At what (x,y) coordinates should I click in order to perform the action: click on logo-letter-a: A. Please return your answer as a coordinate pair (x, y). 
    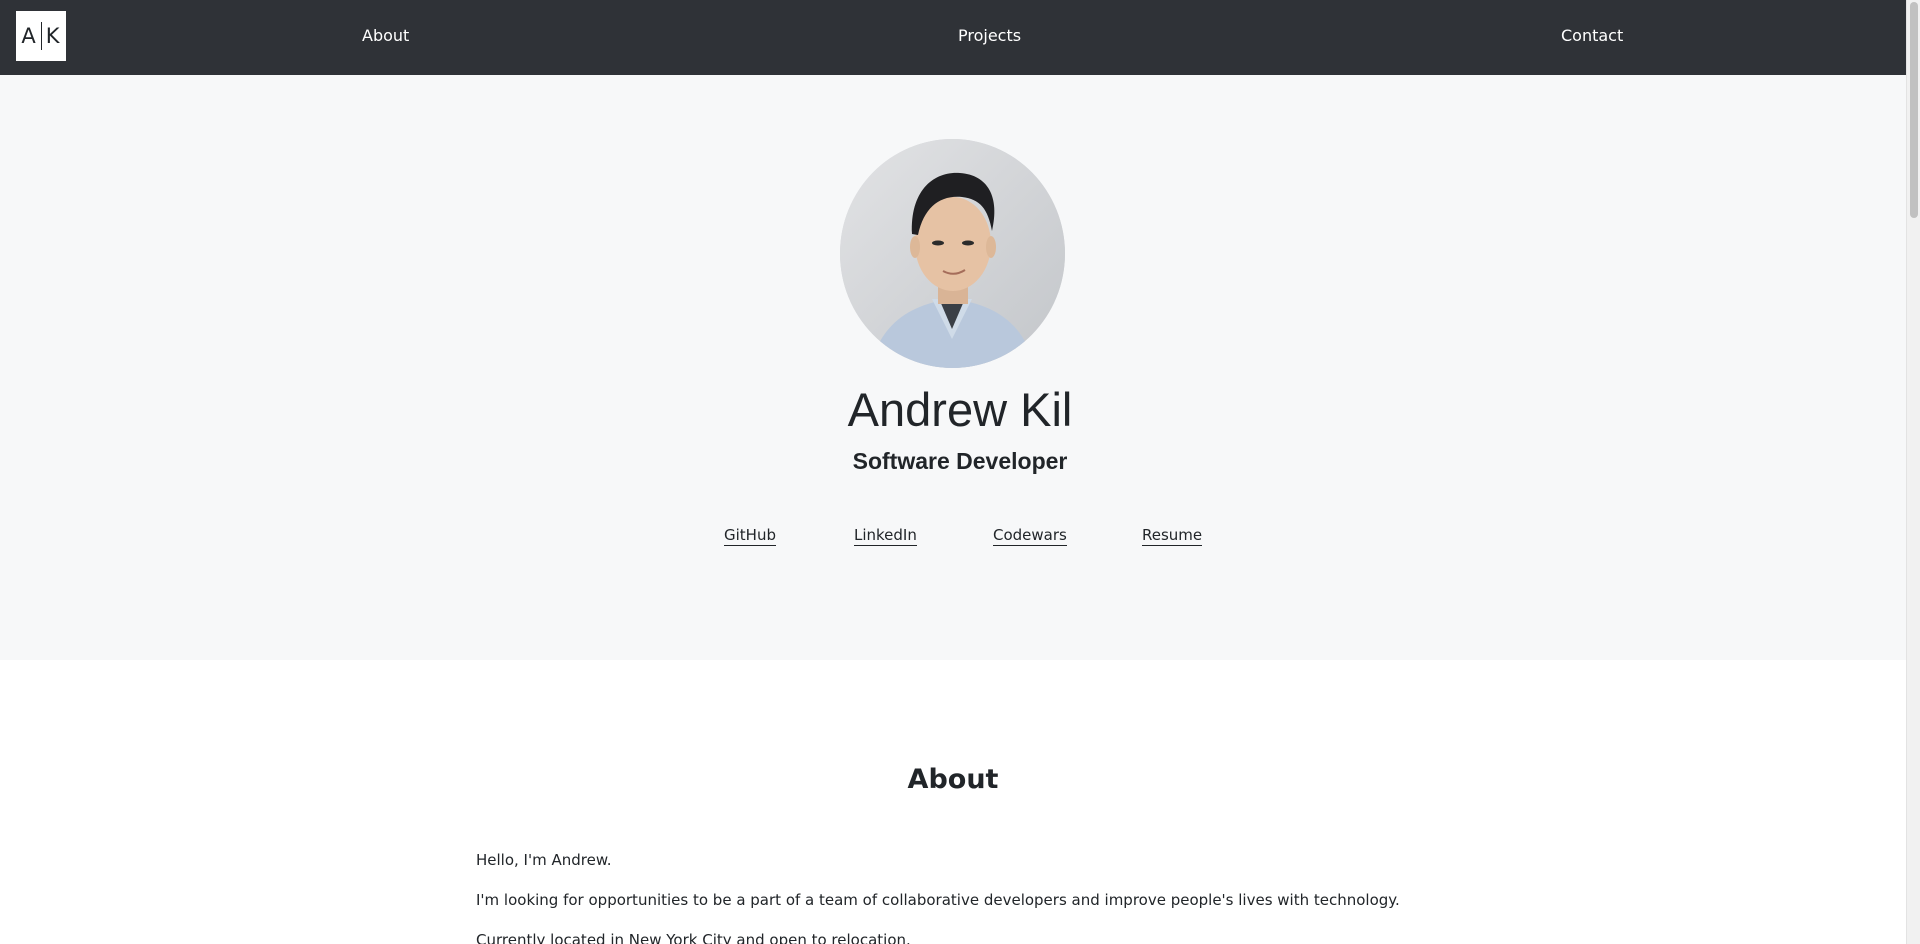
    Looking at the image, I should click on (29, 36).